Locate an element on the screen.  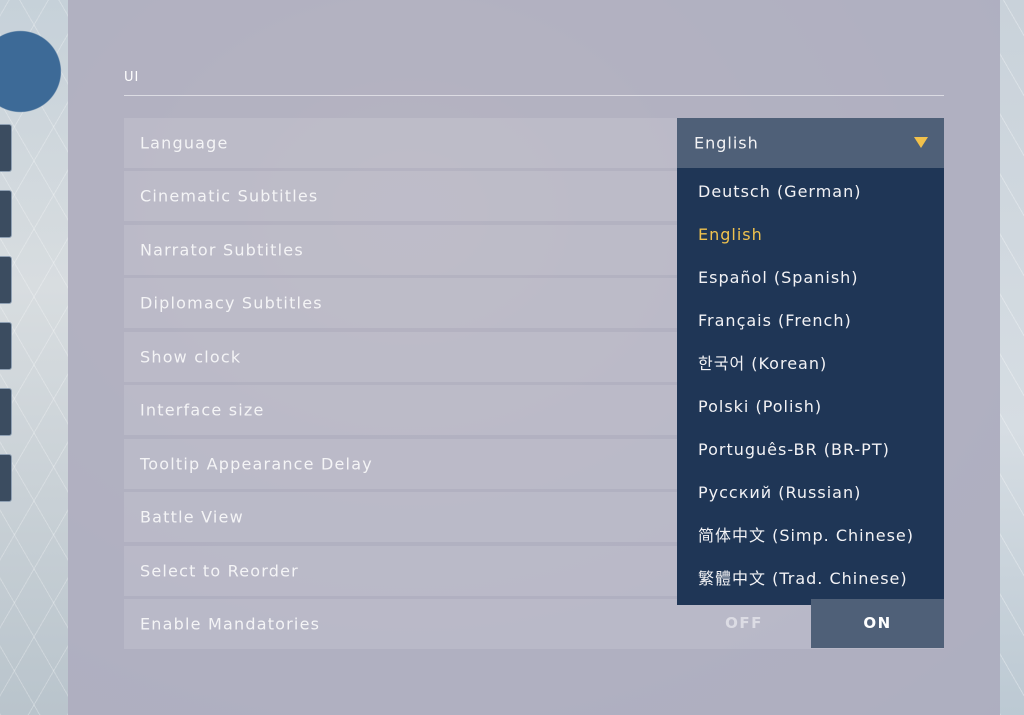
section-title: UI is located at coordinates (132, 77).